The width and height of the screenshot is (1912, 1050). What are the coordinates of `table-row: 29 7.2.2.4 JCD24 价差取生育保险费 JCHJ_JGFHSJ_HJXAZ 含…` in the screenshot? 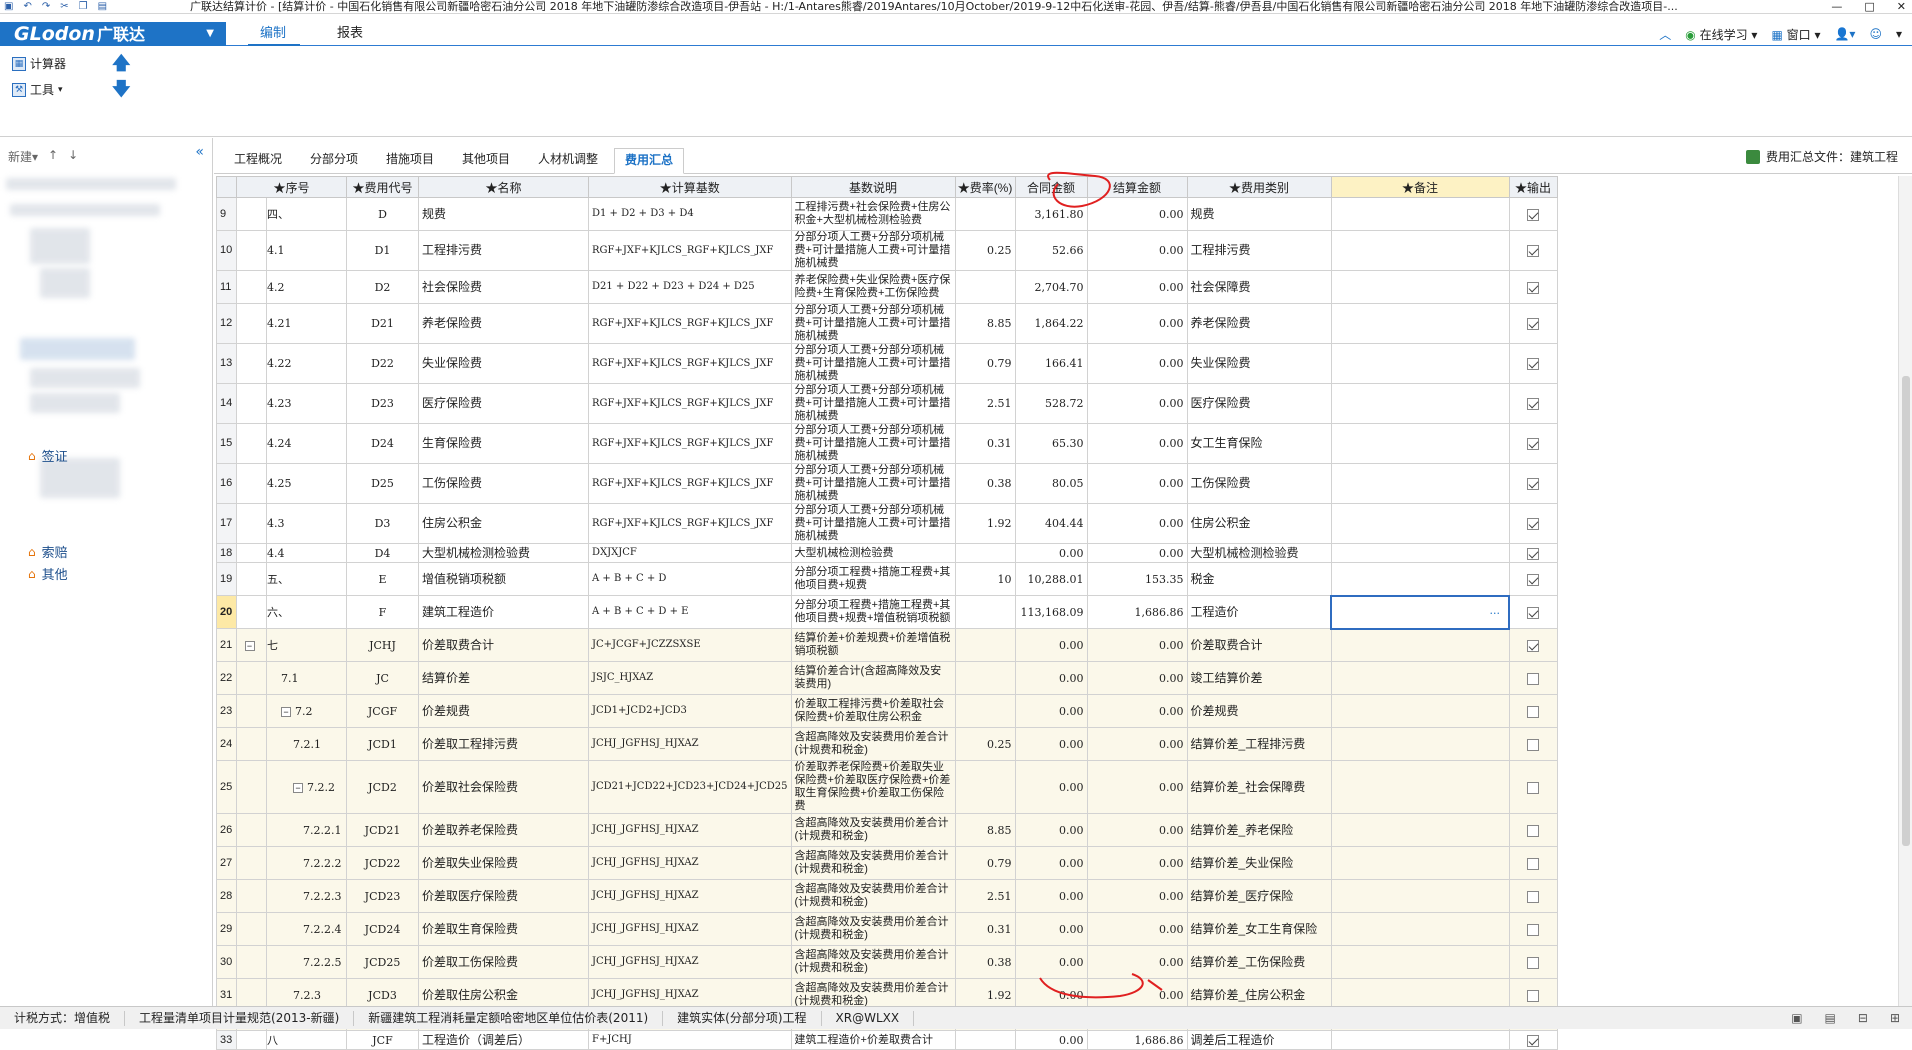 It's located at (887, 929).